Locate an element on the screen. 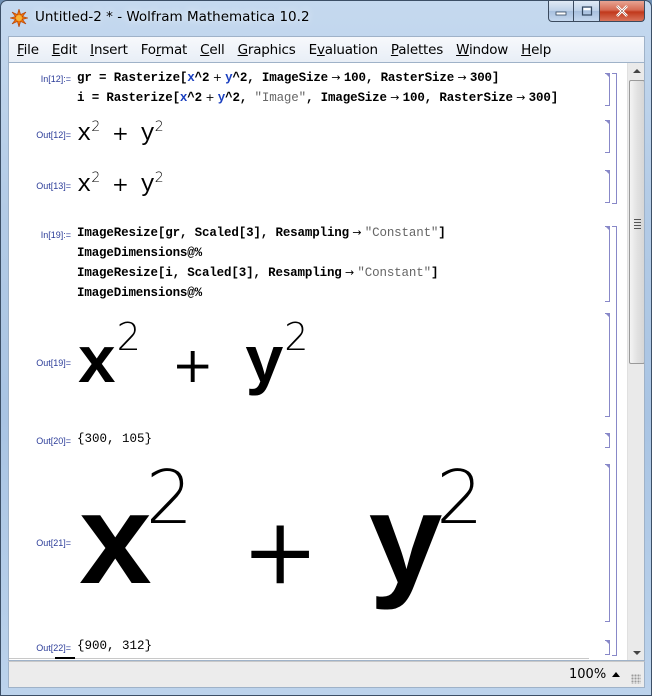 The height and width of the screenshot is (696, 652). minimize-icon is located at coordinates (561, 13).